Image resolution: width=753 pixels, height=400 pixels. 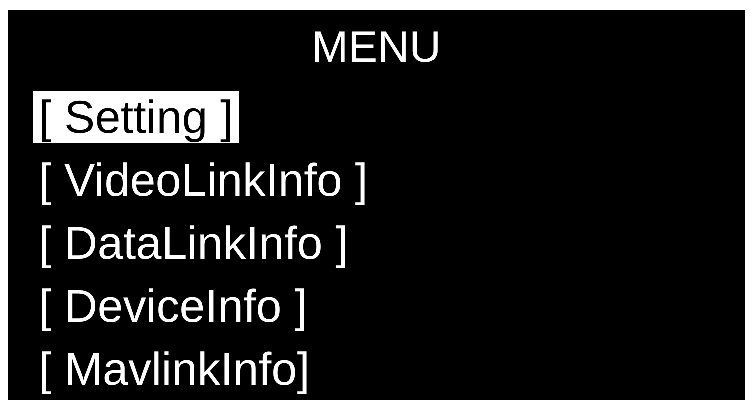 I want to click on menu-item: [ Setting ], so click(x=136, y=116).